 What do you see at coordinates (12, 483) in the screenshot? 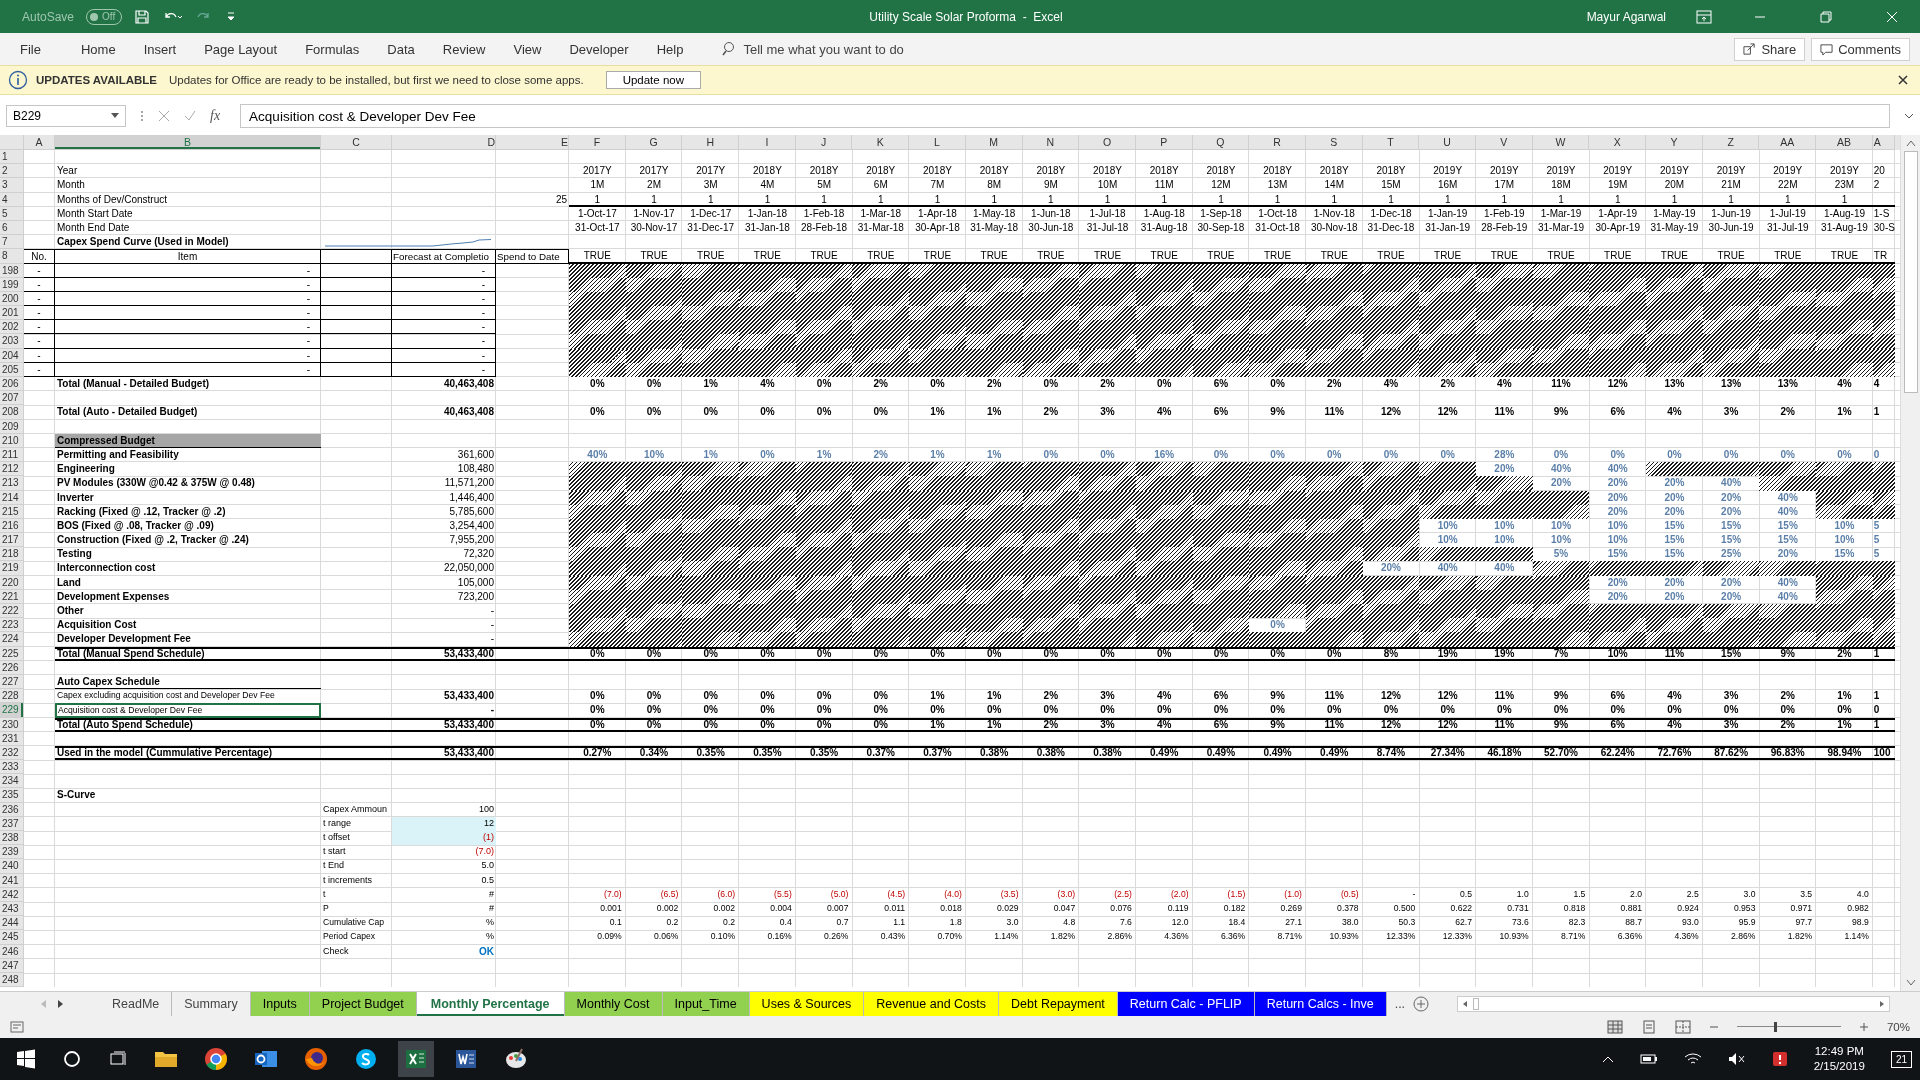
I see `row-number: 213` at bounding box center [12, 483].